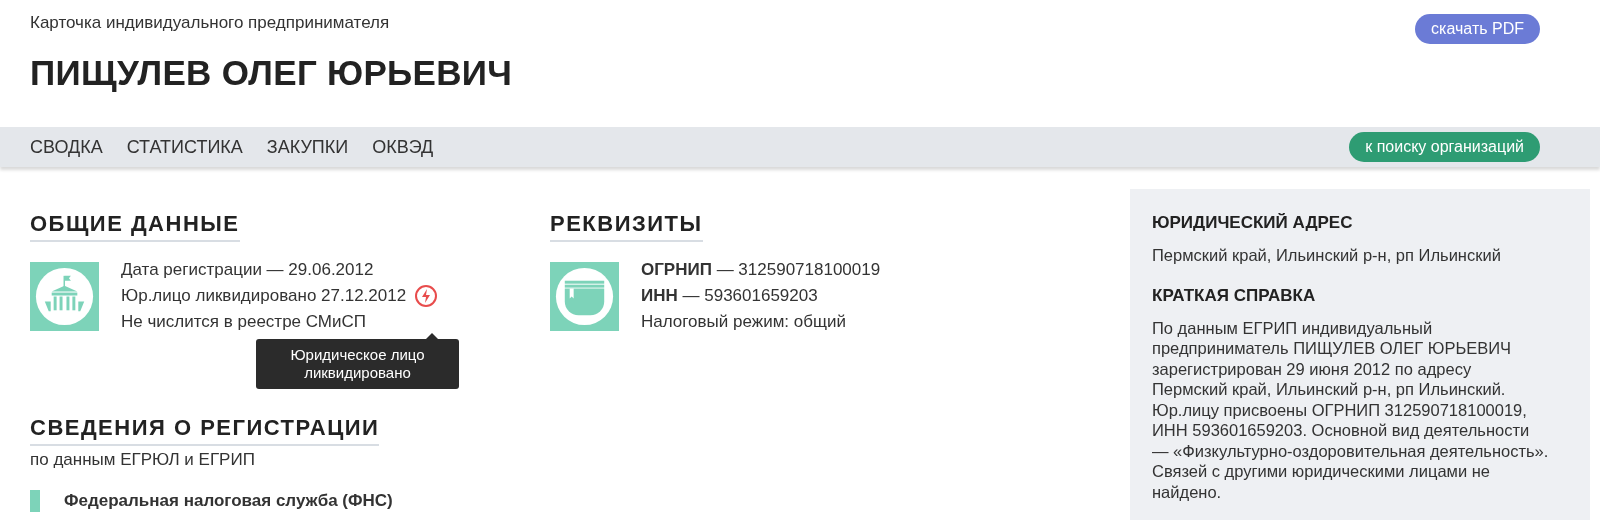 The width and height of the screenshot is (1600, 520). I want to click on liquidation-date: Юр.лицо ликвидировано 27.12.2012, so click(264, 296).